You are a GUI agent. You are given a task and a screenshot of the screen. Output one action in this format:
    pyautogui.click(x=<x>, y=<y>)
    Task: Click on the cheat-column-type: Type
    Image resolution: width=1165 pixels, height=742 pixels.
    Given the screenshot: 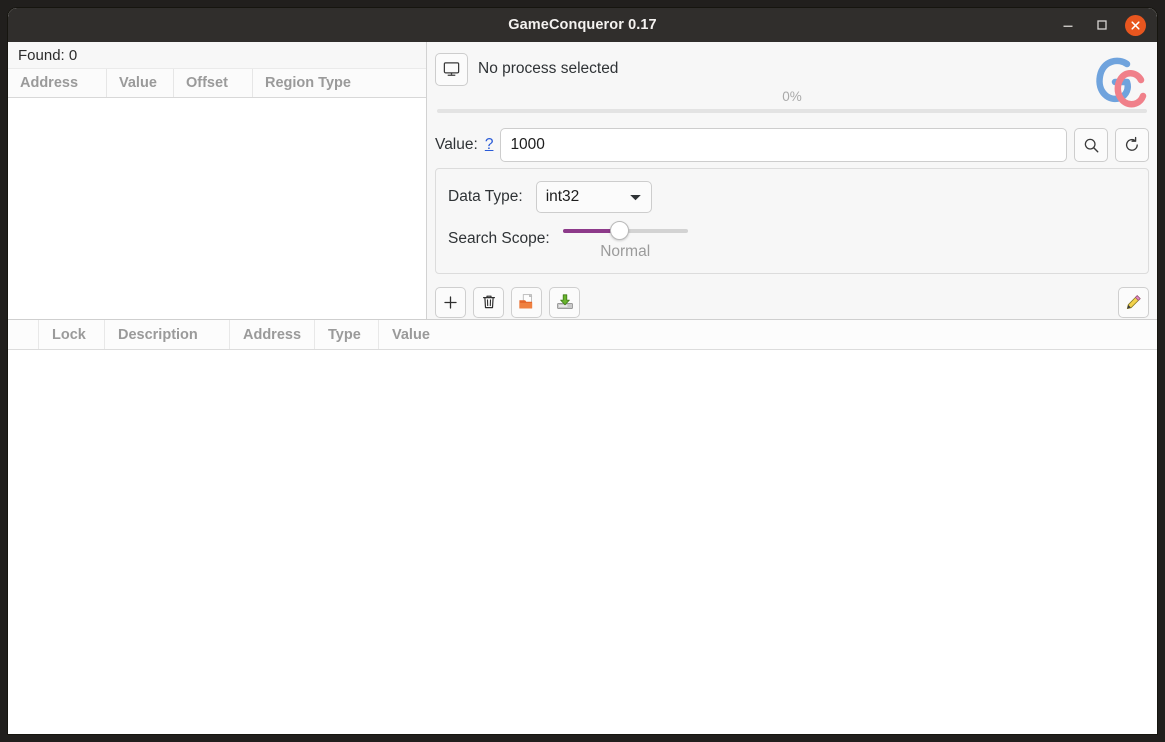 What is the action you would take?
    pyautogui.click(x=347, y=334)
    